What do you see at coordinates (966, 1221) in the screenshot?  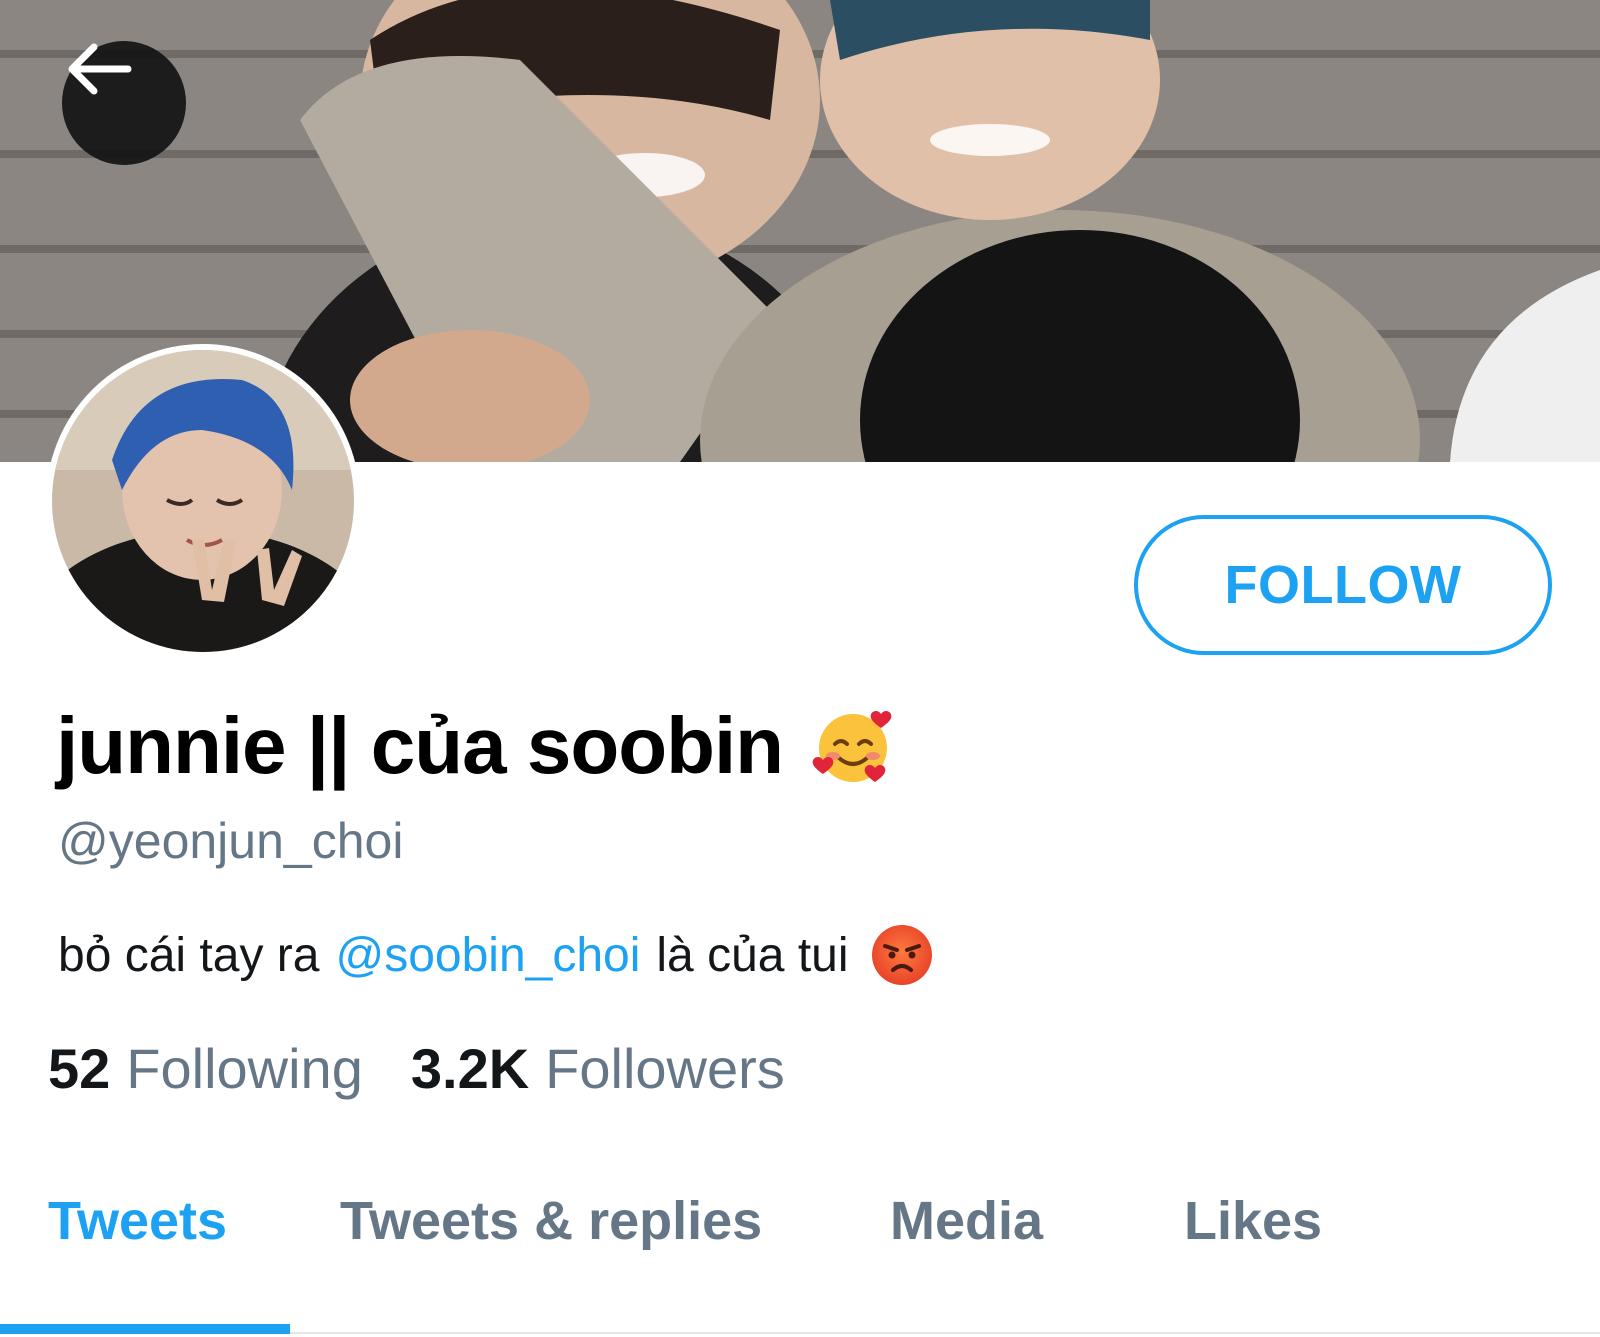 I see `tab-media: Media` at bounding box center [966, 1221].